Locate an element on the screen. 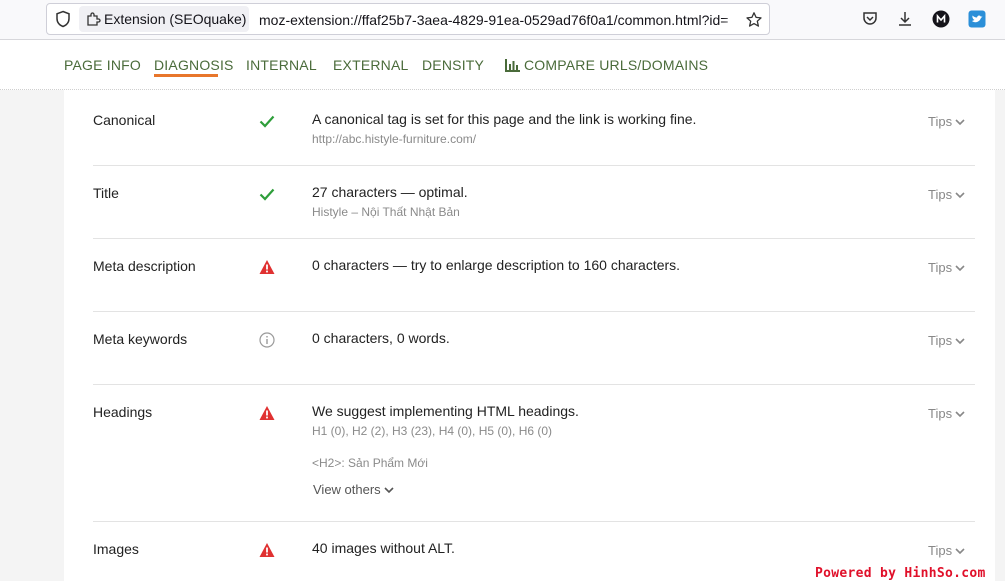  tab-compare-urls: COMPARE URLS/DOMAINS is located at coordinates (606, 65).